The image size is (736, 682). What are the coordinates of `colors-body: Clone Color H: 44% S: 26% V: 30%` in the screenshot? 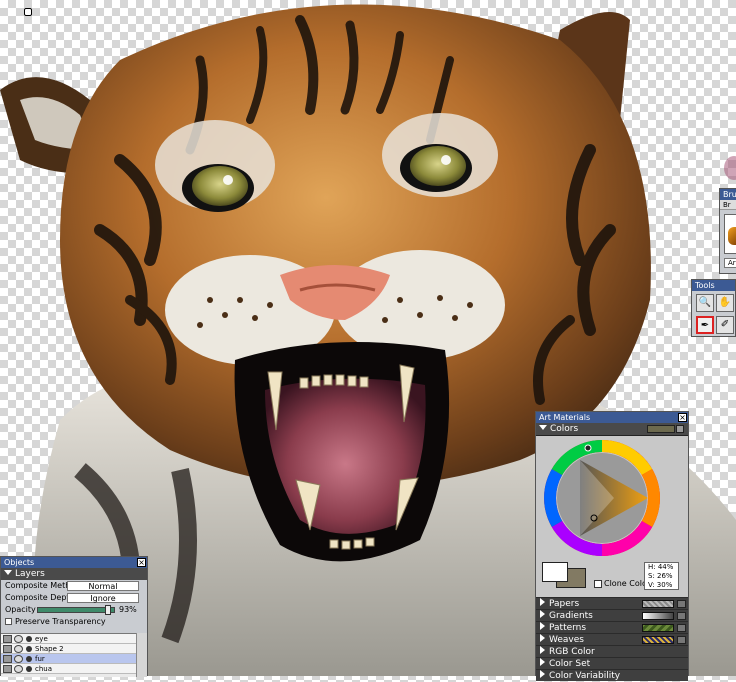 It's located at (612, 516).